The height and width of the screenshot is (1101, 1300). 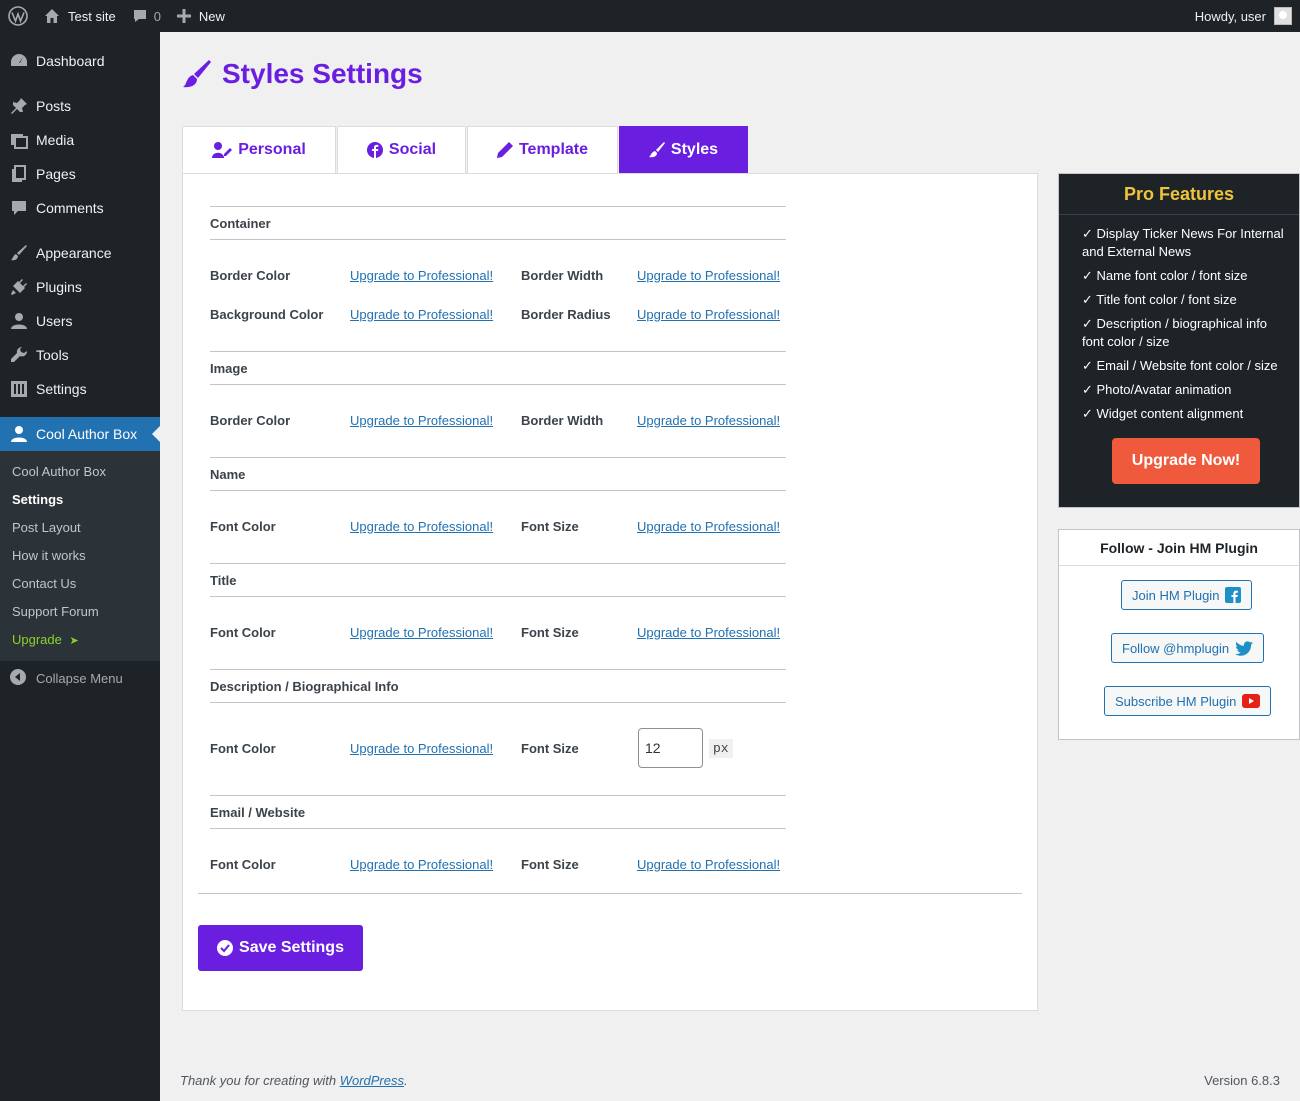 I want to click on site-name-link: Test site, so click(x=80, y=16).